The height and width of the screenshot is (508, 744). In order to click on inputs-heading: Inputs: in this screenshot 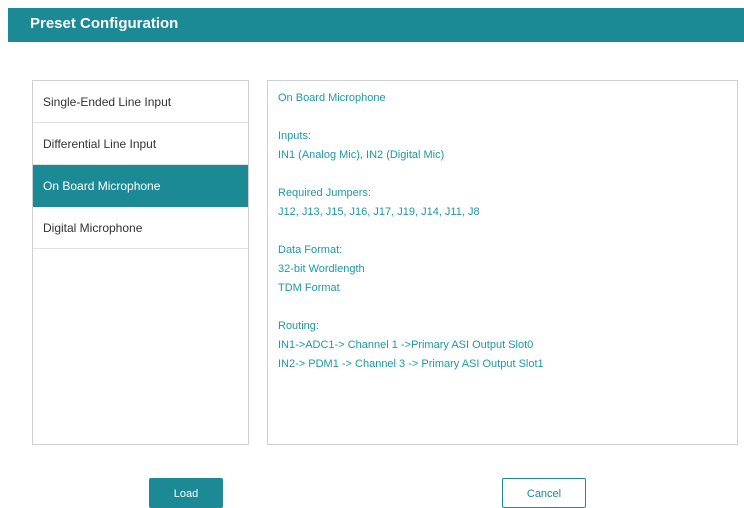, I will do `click(295, 136)`.